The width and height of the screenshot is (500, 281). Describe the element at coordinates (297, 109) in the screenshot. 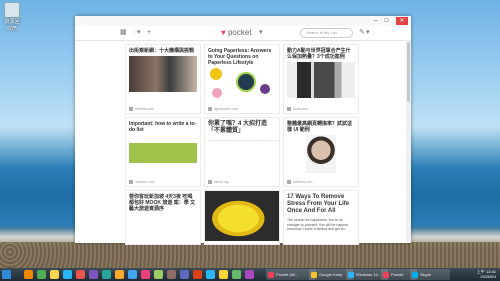

I see `card-source: 2sub.com` at that location.